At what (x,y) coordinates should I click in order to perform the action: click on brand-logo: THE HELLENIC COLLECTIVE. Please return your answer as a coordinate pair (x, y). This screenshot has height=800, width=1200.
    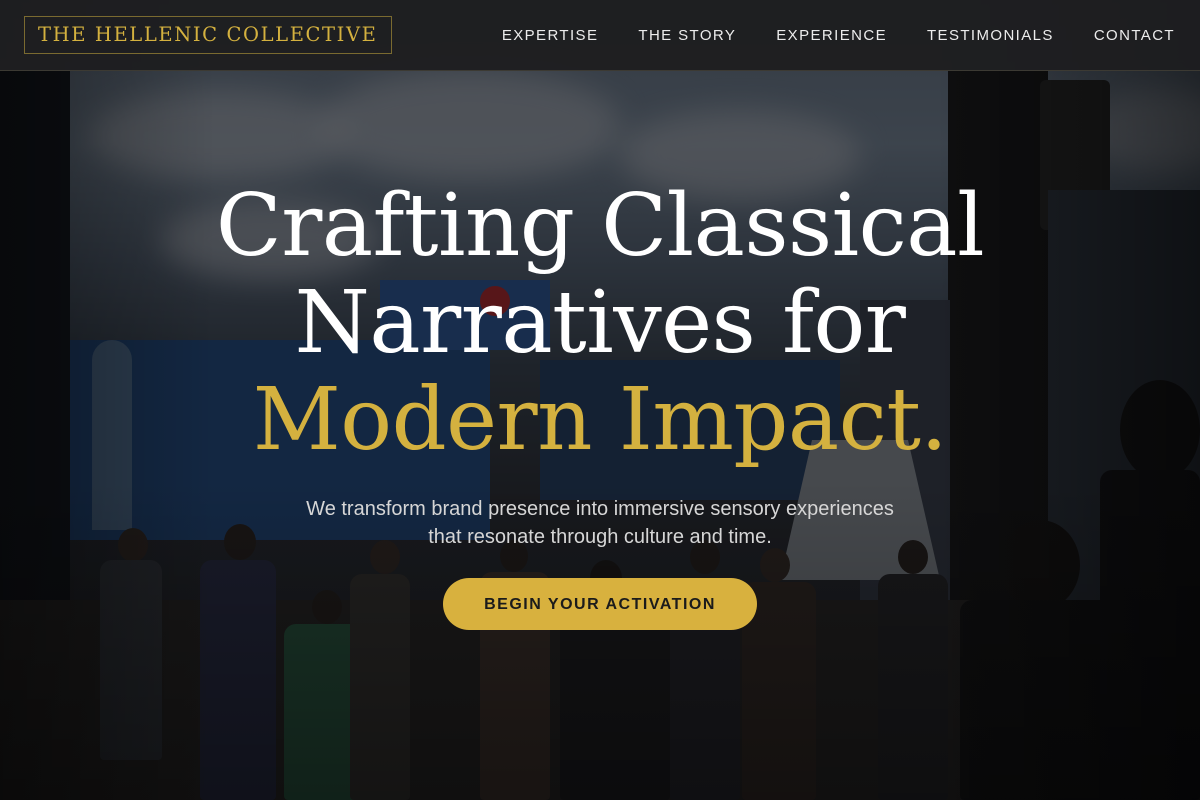
    Looking at the image, I should click on (208, 35).